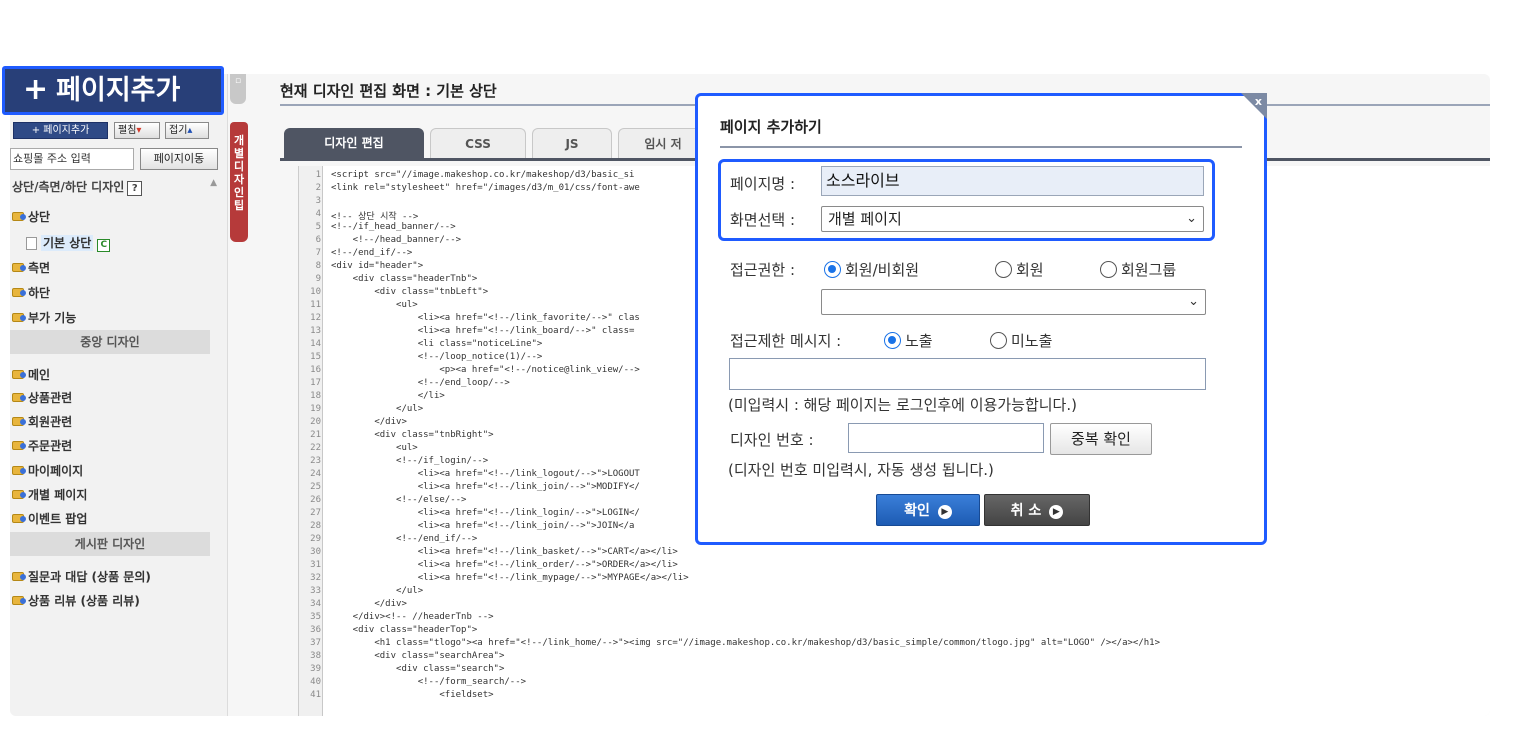 This screenshot has height=754, width=1530. I want to click on code-line: <!--/form_search/-->, so click(429, 682).